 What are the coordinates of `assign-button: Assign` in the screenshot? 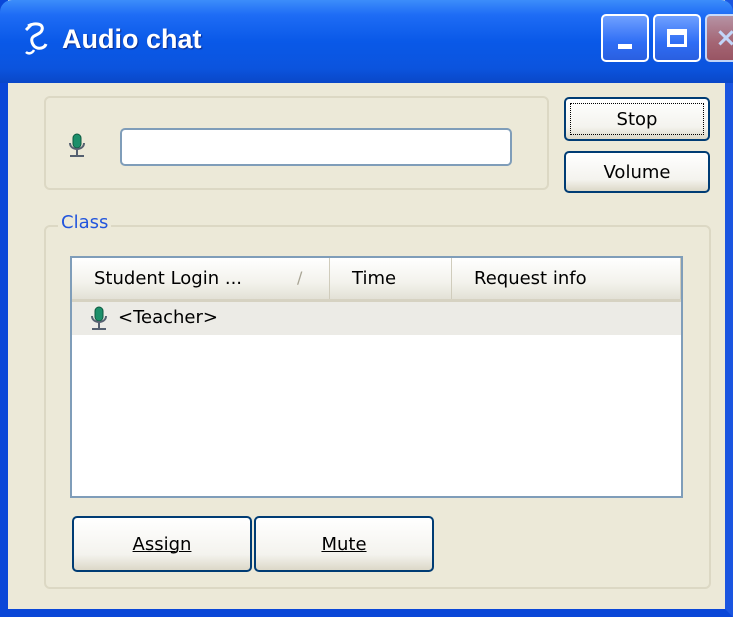 It's located at (162, 544).